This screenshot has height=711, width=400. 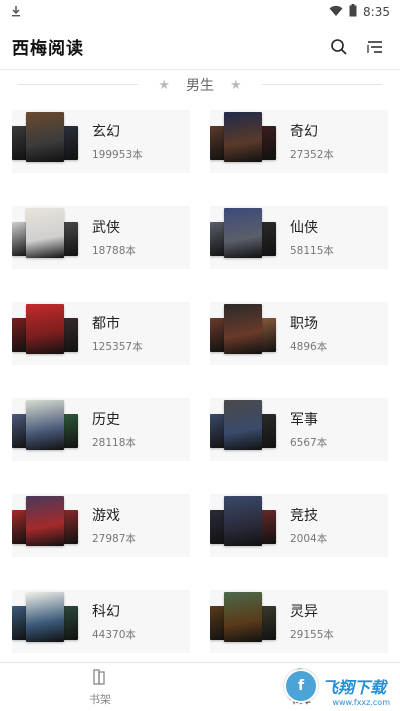 I want to click on watermark: f 飞翔下载 www.fxxz.com, so click(x=339, y=687).